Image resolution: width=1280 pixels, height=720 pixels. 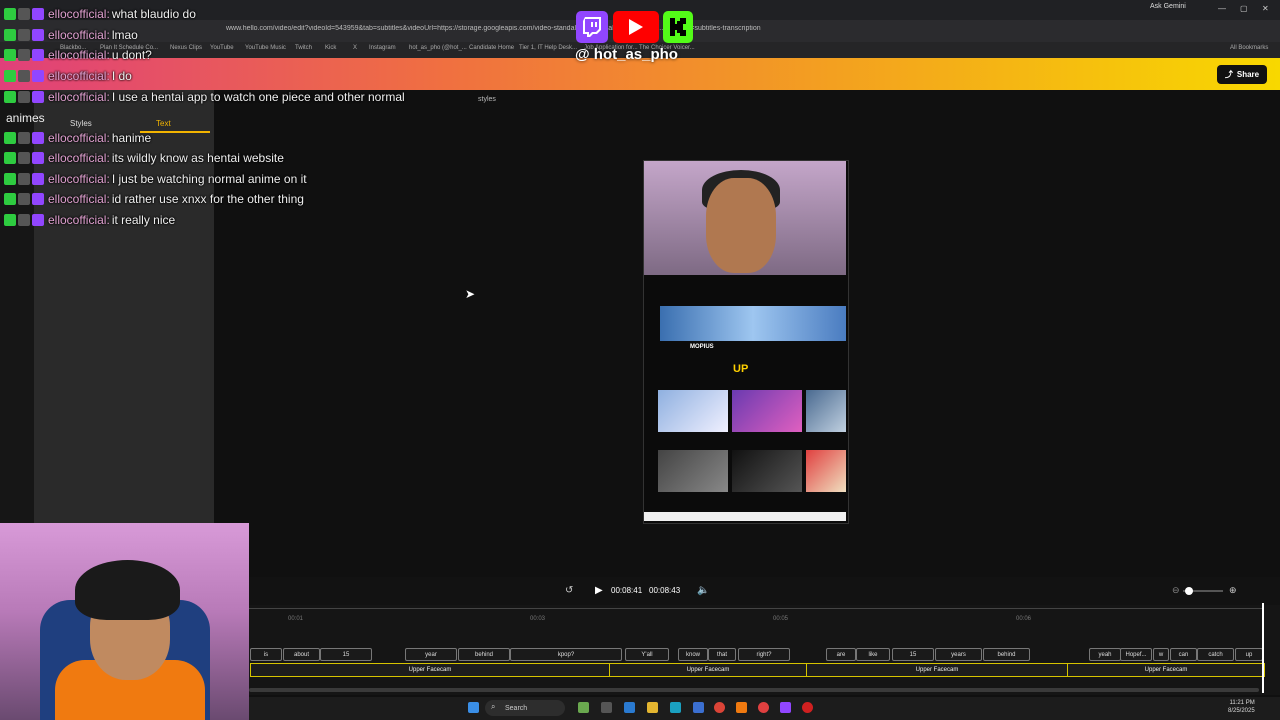 I want to click on playhead, so click(x=1263, y=648).